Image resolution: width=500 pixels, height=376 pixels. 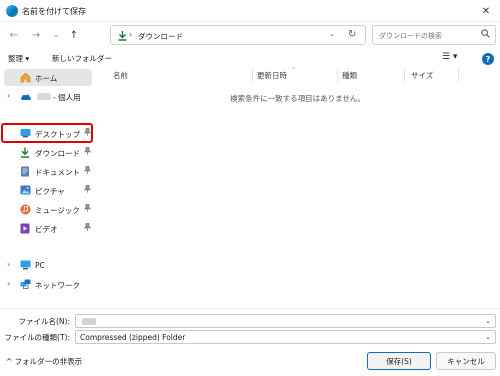 I want to click on sidebar-item-label: ホーム, so click(x=46, y=78).